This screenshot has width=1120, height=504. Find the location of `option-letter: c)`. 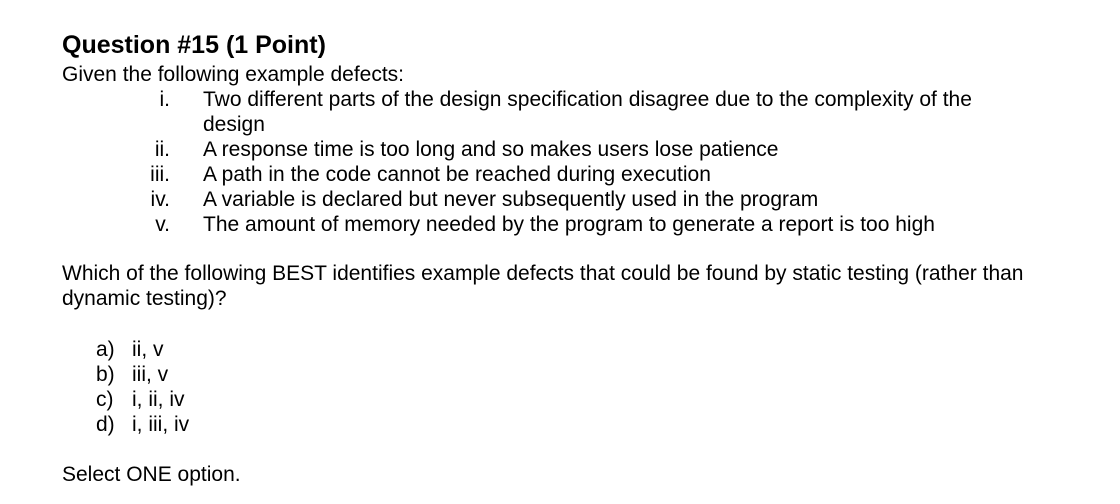

option-letter: c) is located at coordinates (105, 399).